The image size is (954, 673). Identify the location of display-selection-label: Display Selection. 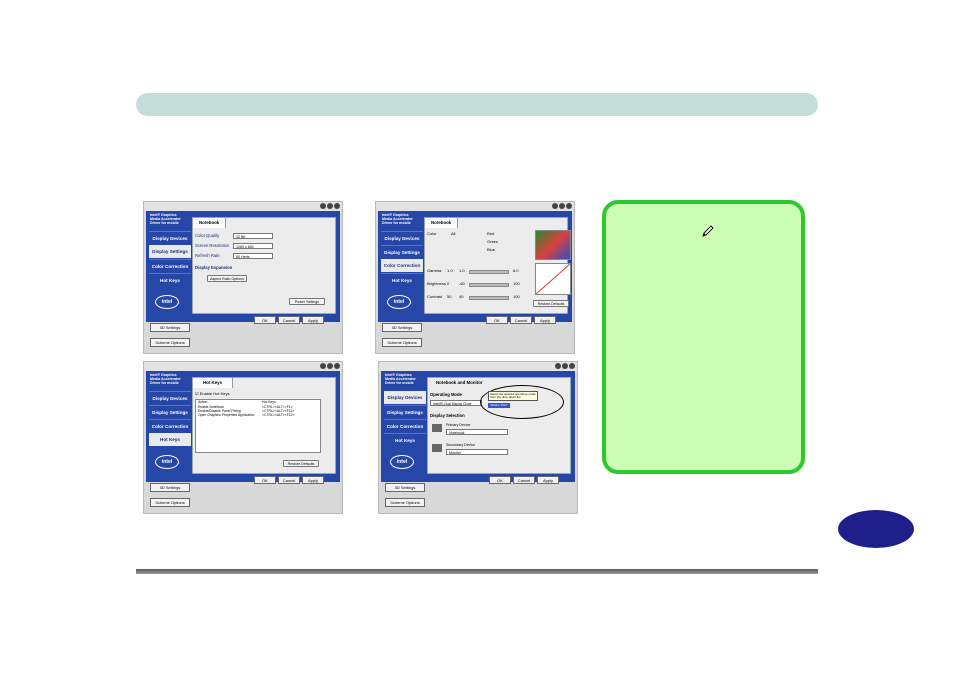
(447, 415).